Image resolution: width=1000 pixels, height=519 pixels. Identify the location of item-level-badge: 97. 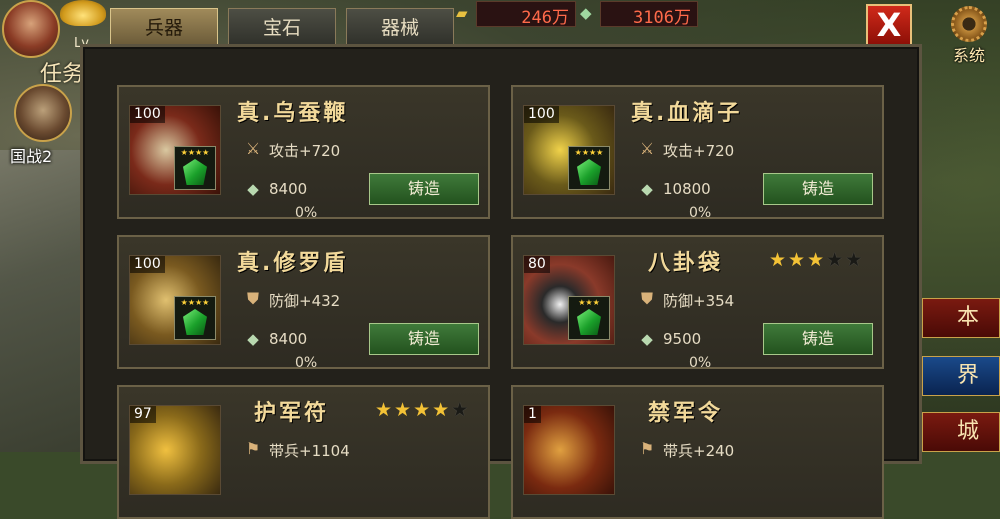
(143, 414).